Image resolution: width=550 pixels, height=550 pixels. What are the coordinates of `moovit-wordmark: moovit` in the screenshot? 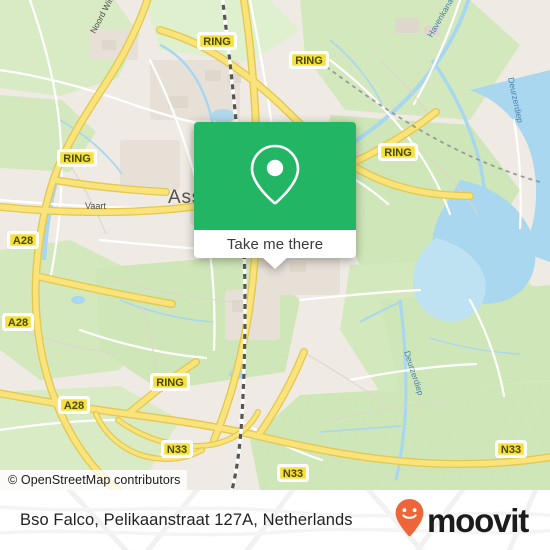 It's located at (478, 520).